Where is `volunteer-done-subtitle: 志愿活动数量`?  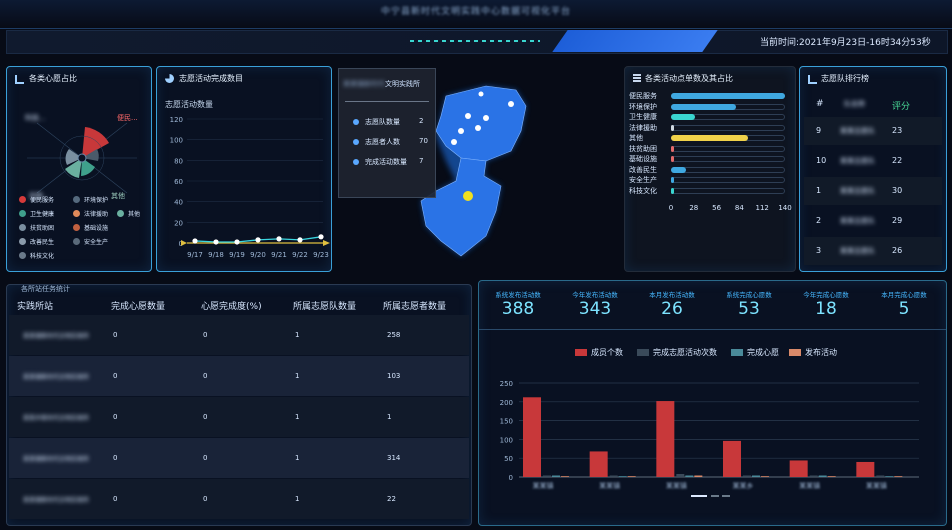
volunteer-done-subtitle: 志愿活动数量 is located at coordinates (189, 104).